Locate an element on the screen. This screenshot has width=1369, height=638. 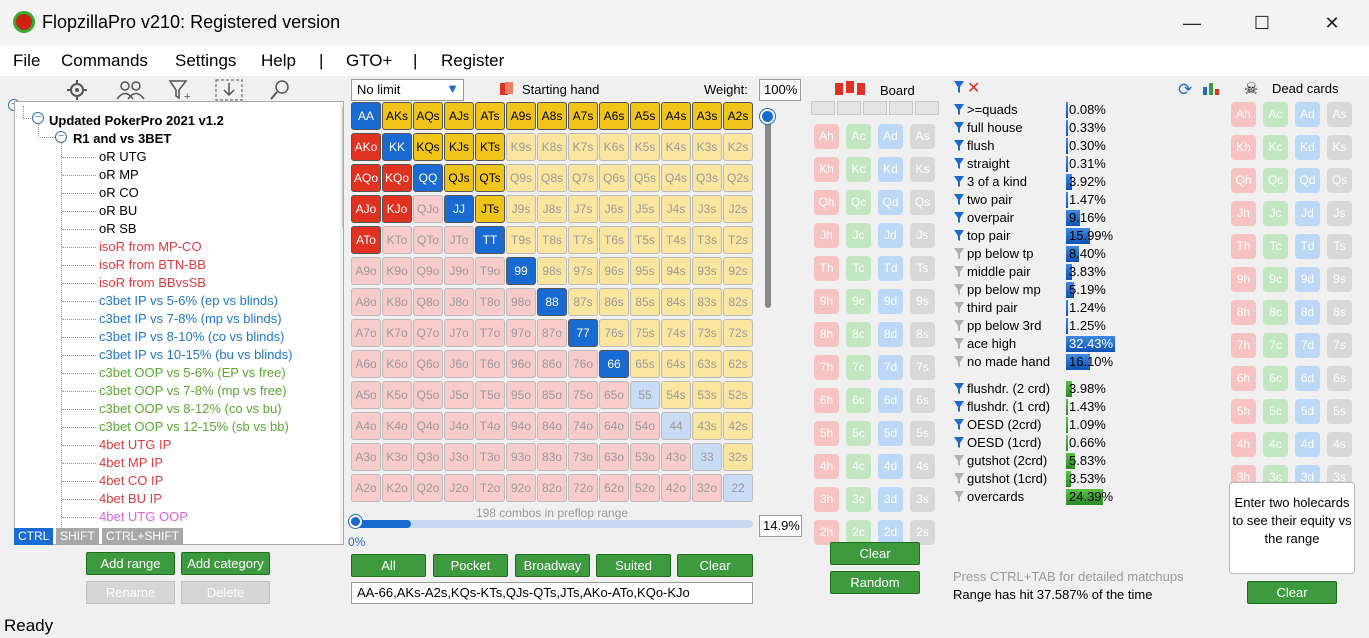
dead-card-4h: 4h is located at coordinates (1243, 444).